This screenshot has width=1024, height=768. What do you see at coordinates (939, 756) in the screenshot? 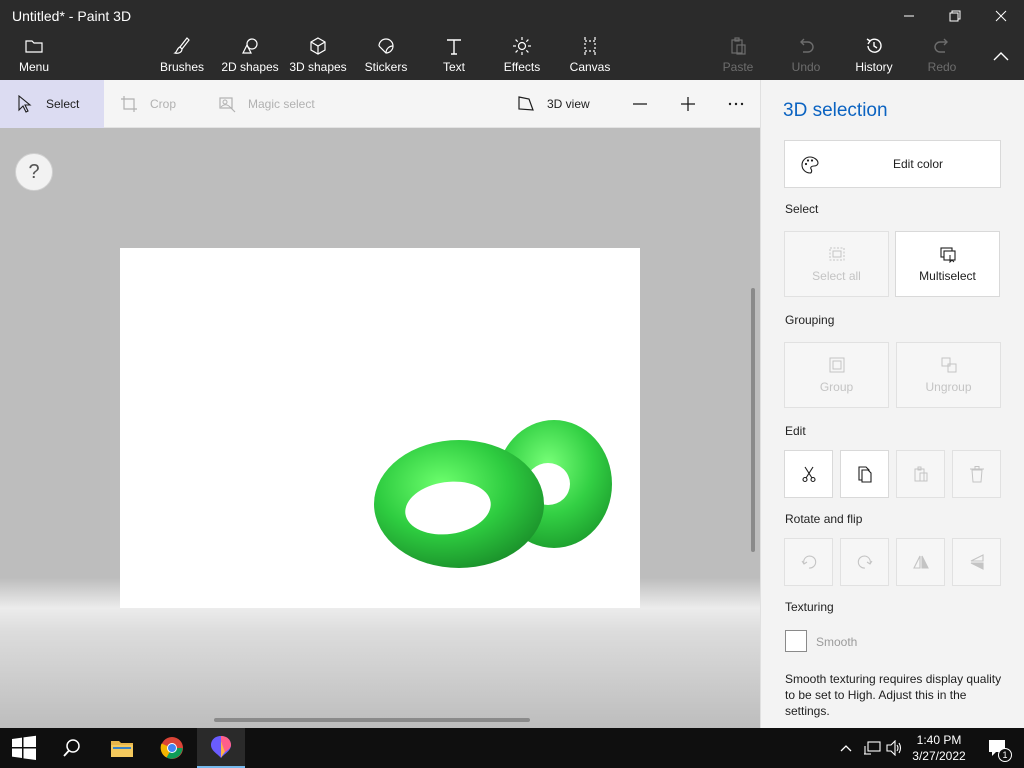
I see `clock-date: 3/27/2022` at bounding box center [939, 756].